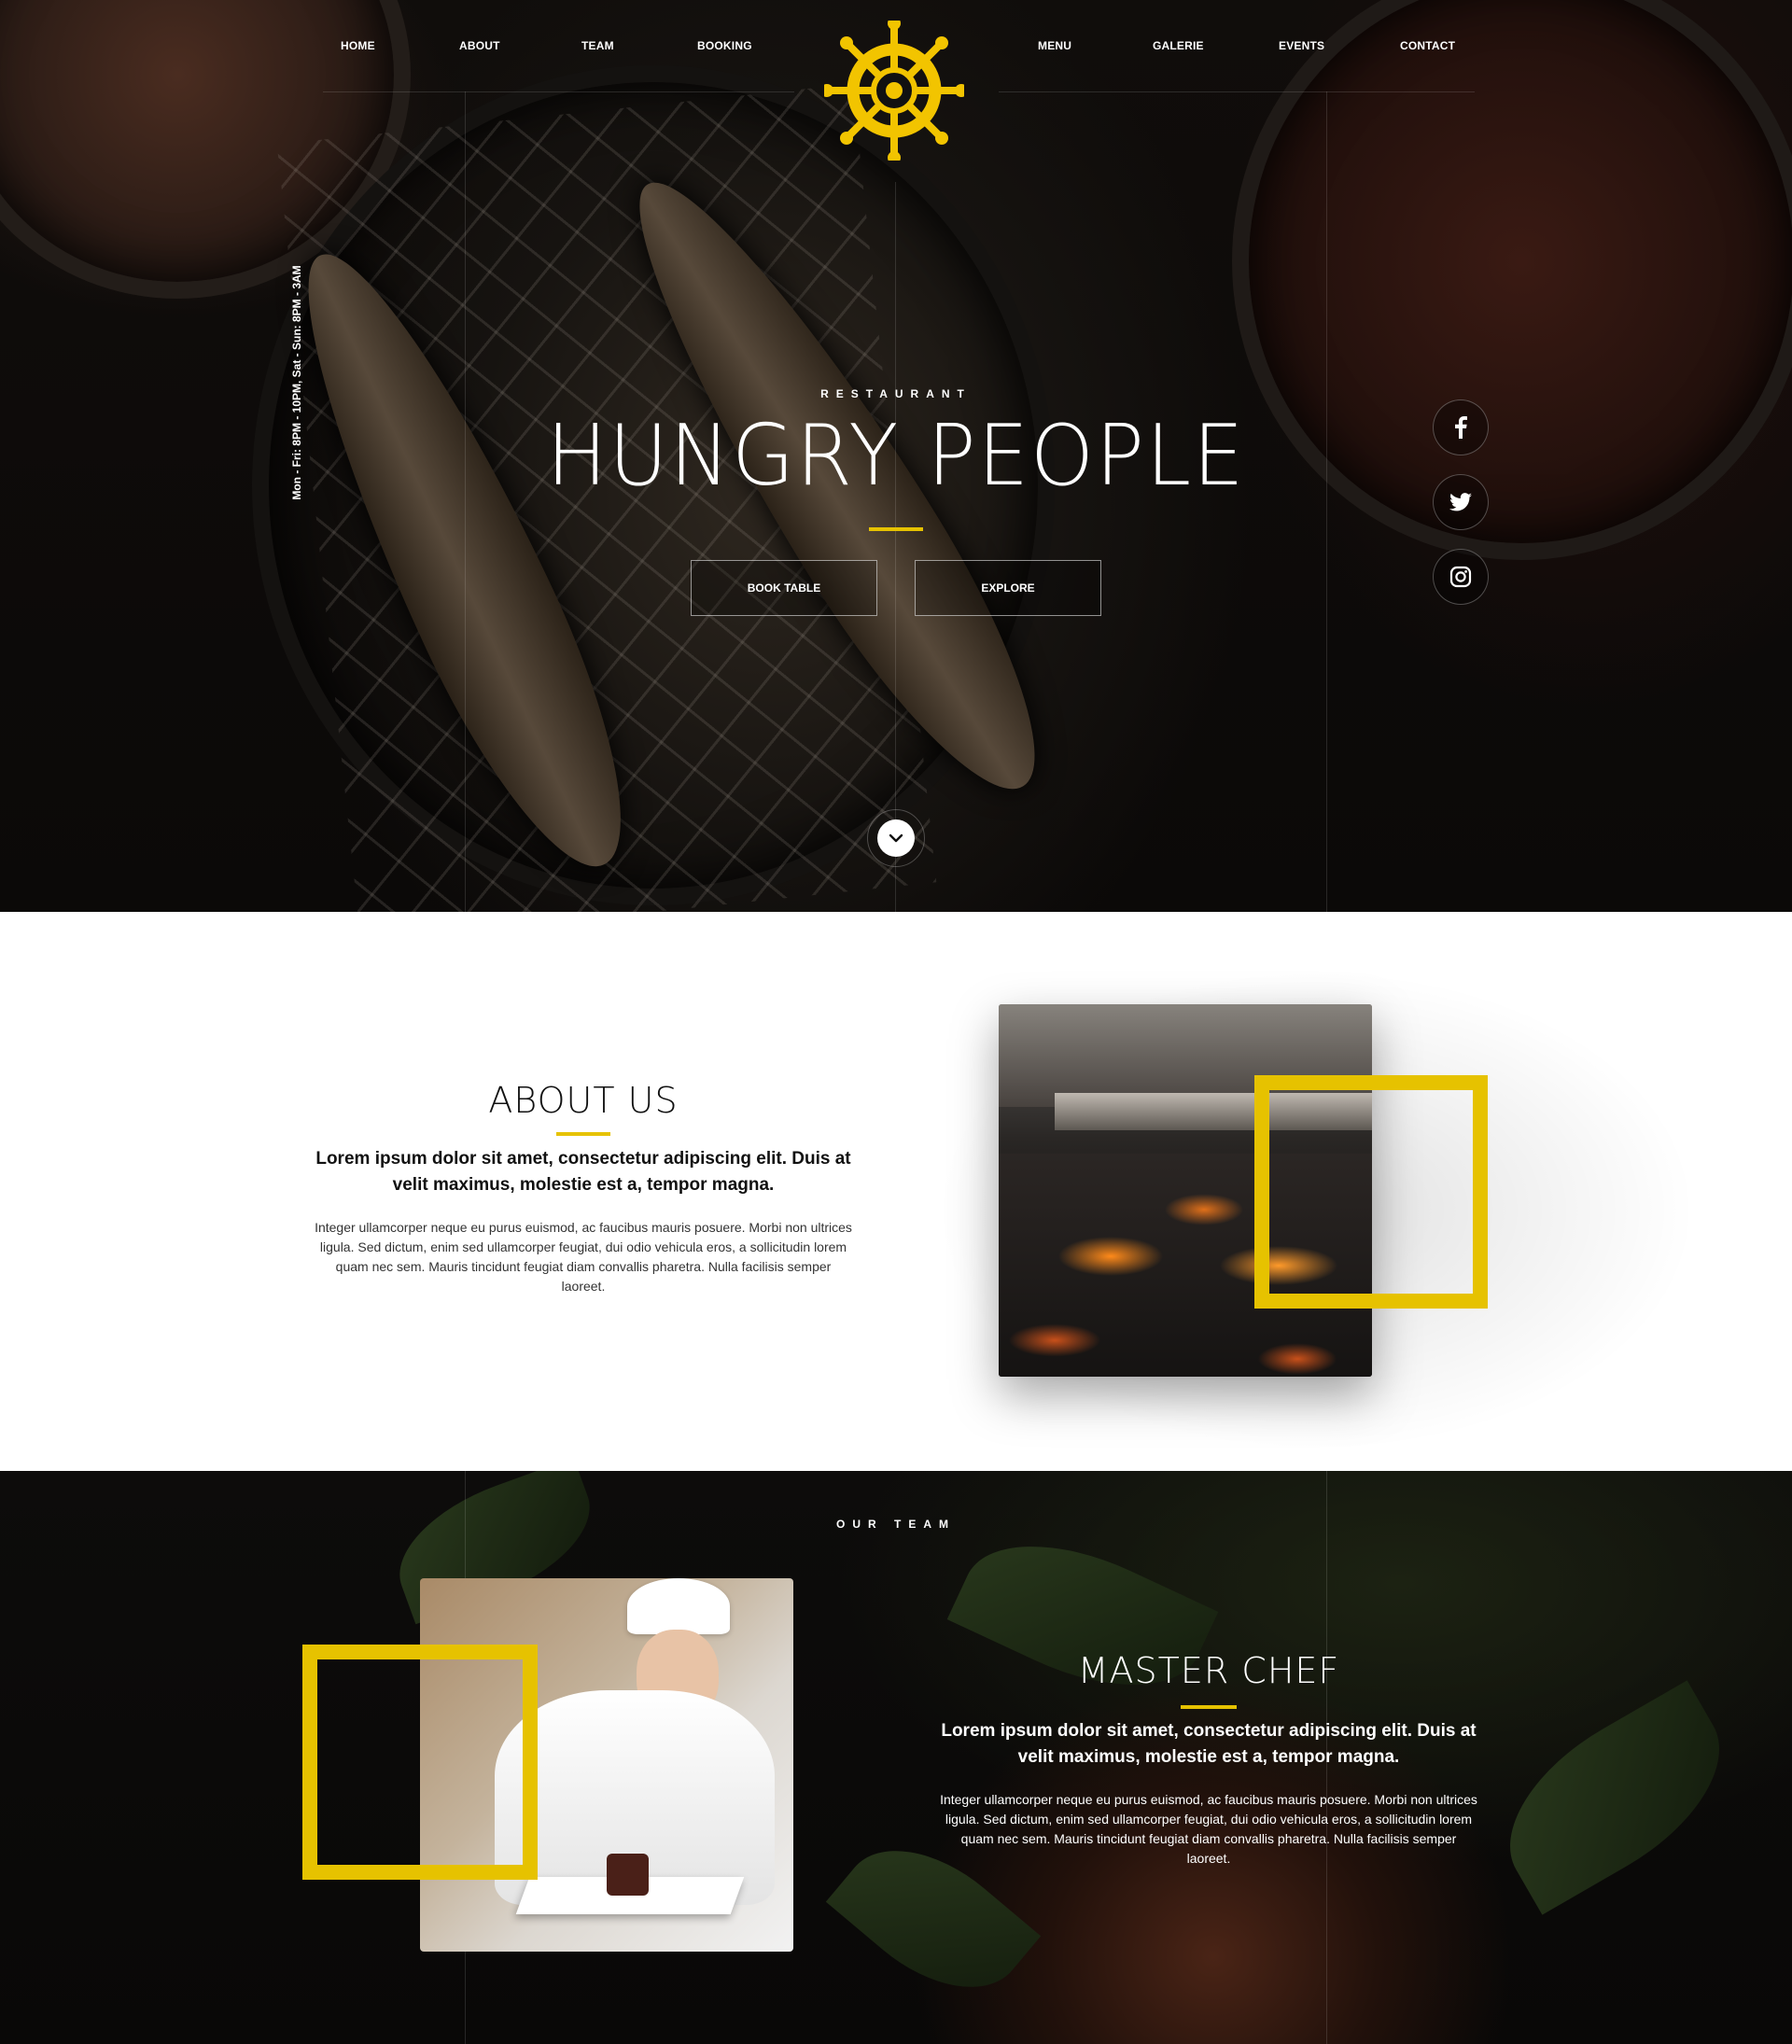 The height and width of the screenshot is (2044, 1792). I want to click on chevron-down-icon, so click(896, 838).